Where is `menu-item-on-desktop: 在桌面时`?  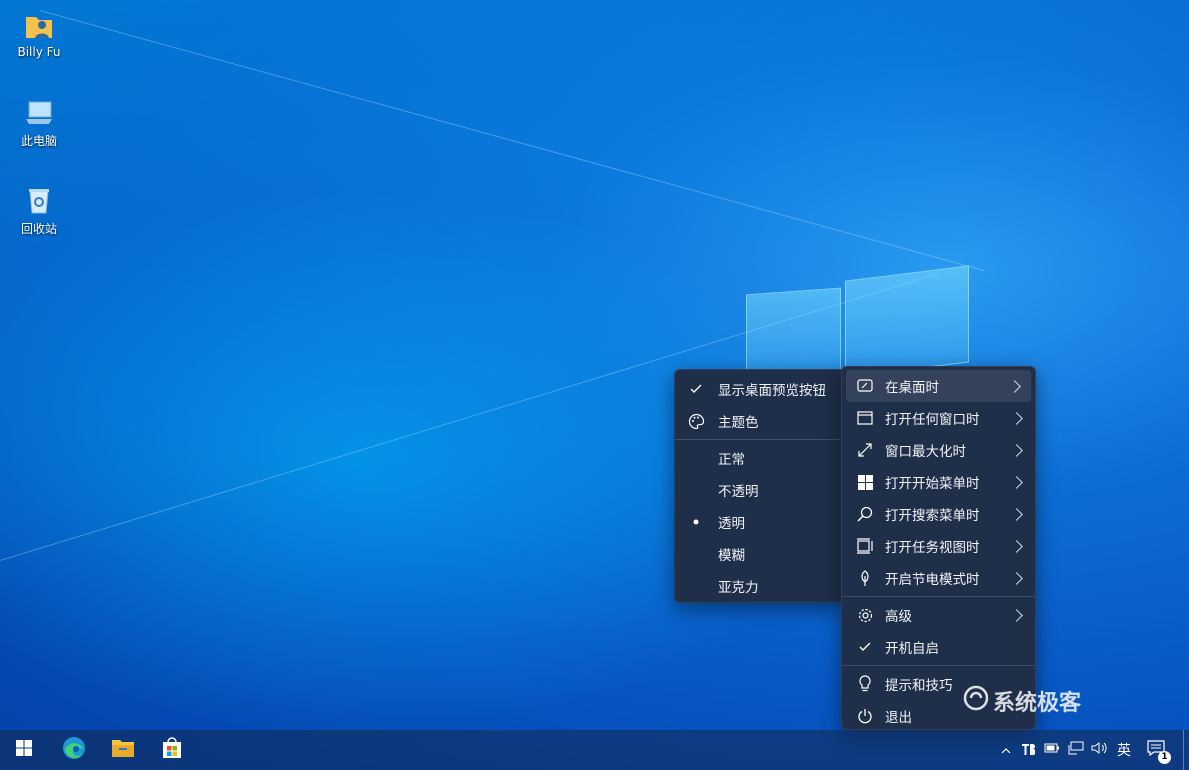 menu-item-on-desktop: 在桌面时 is located at coordinates (938, 386).